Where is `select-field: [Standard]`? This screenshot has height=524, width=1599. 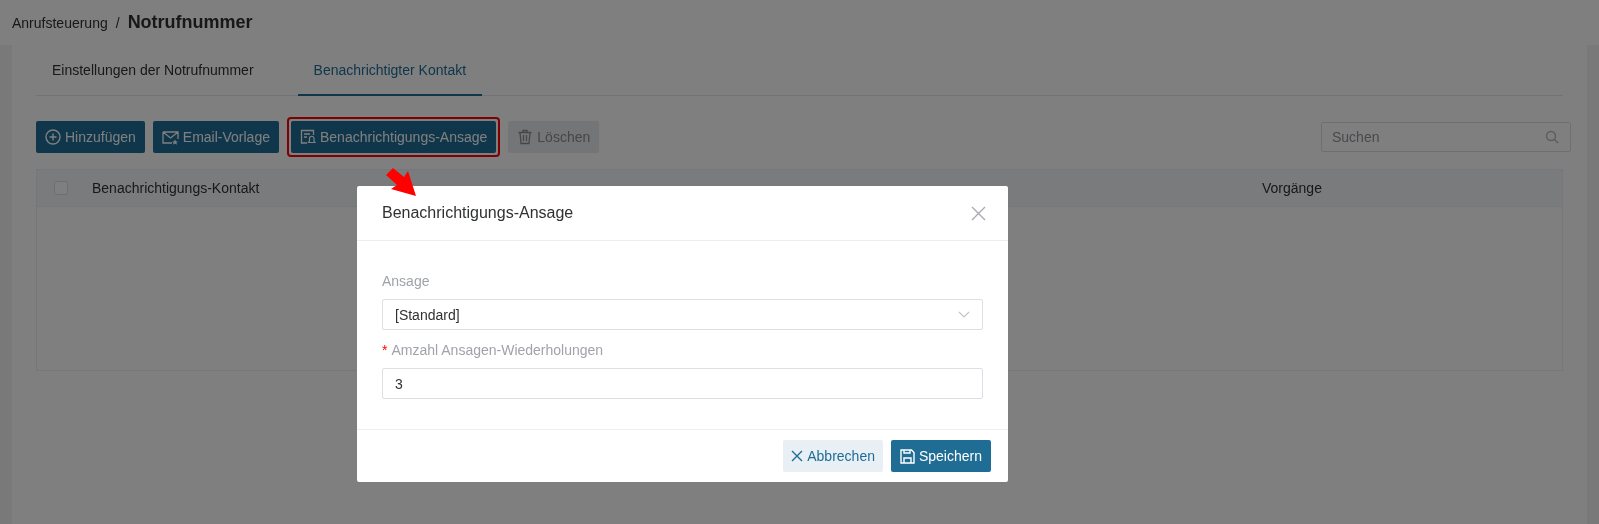 select-field: [Standard] is located at coordinates (682, 314).